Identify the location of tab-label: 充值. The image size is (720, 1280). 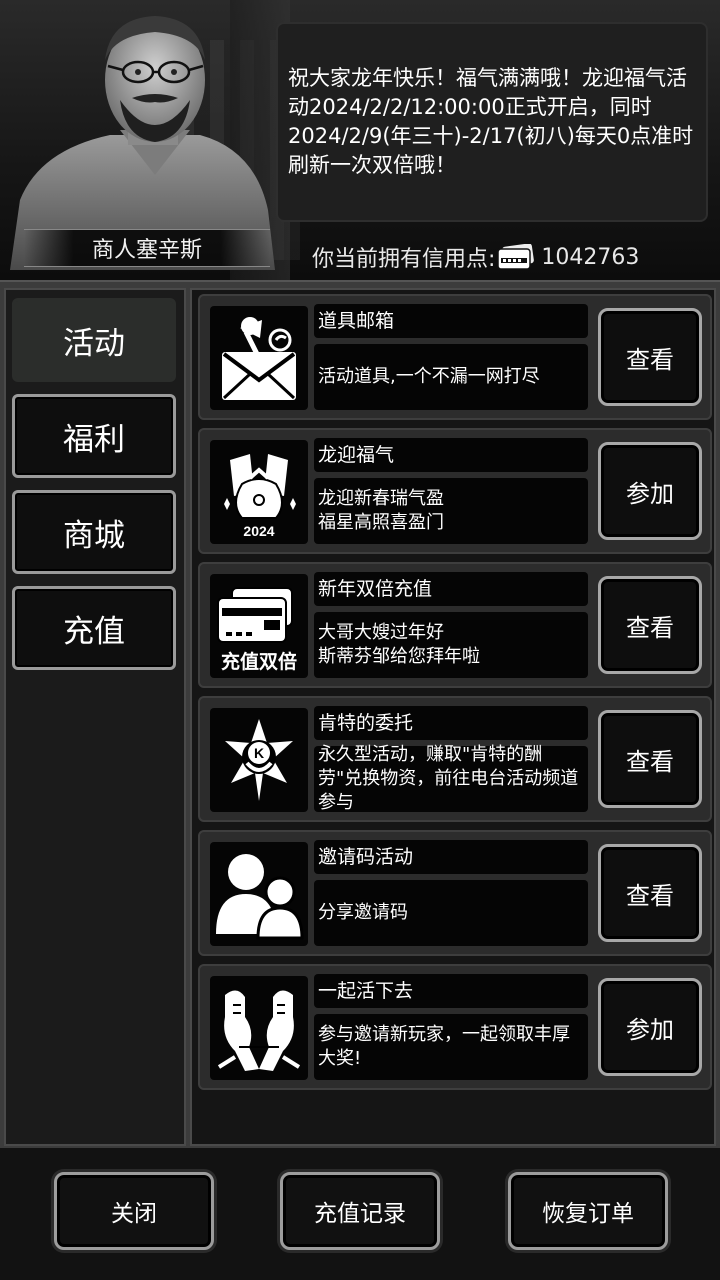
(94, 631).